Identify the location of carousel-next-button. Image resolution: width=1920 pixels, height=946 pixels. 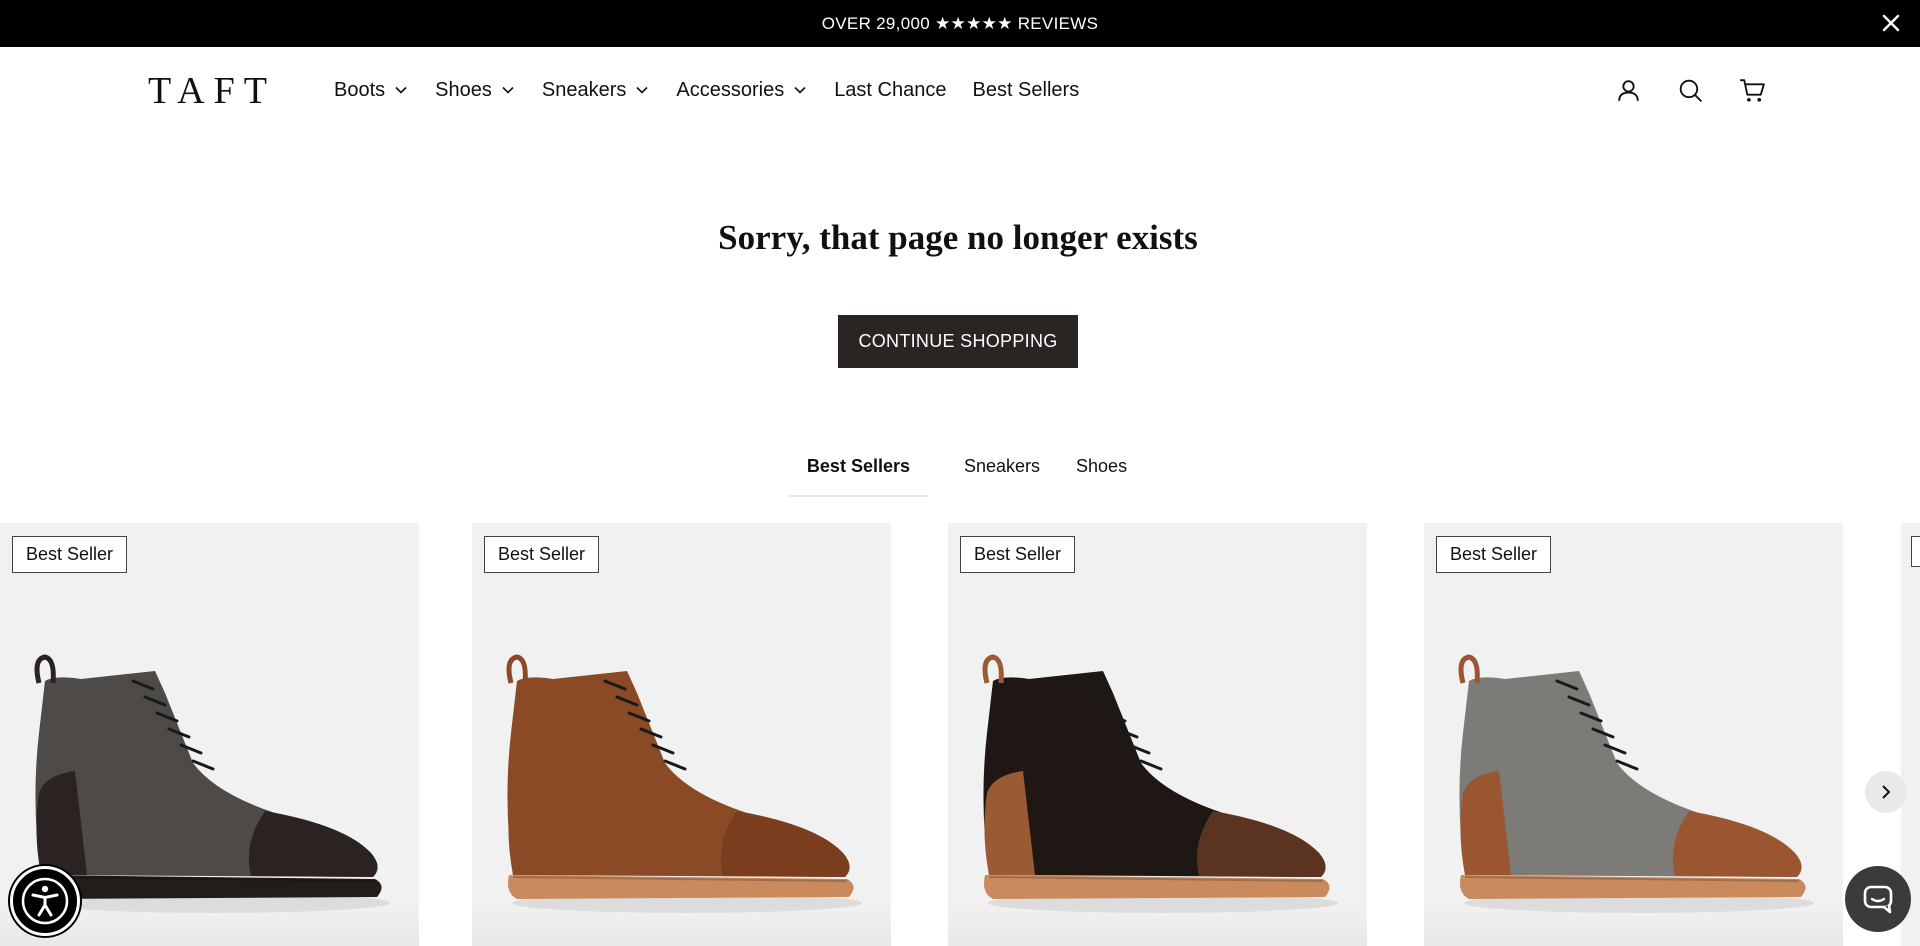
(1886, 792).